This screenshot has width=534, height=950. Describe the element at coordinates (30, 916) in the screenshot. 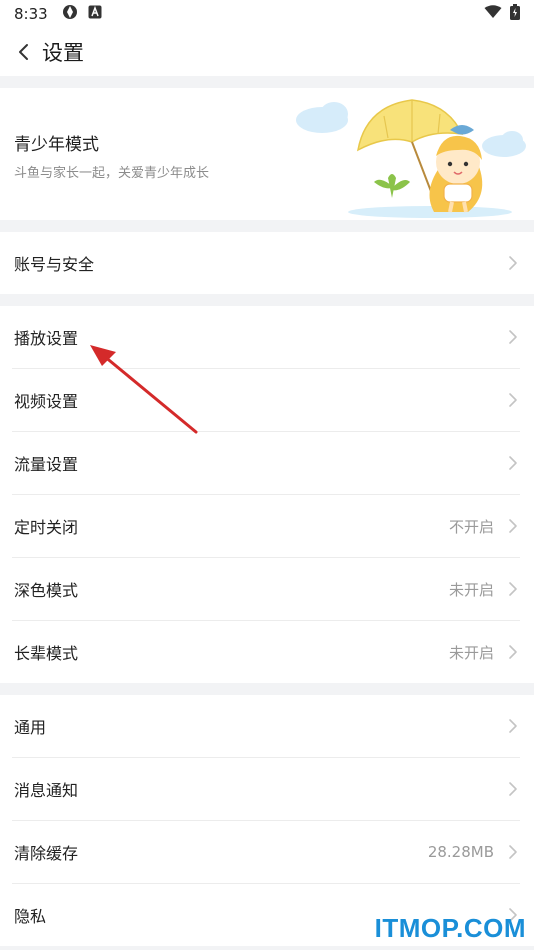

I see `row-label: 隐私` at that location.